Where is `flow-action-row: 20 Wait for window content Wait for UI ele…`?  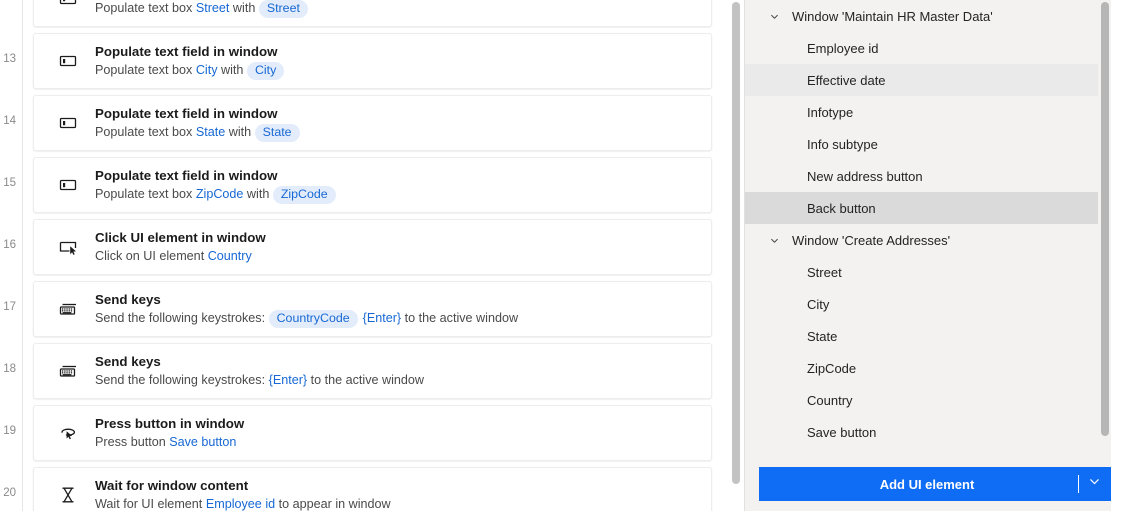 flow-action-row: 20 Wait for window content Wait for UI ele… is located at coordinates (372, 489).